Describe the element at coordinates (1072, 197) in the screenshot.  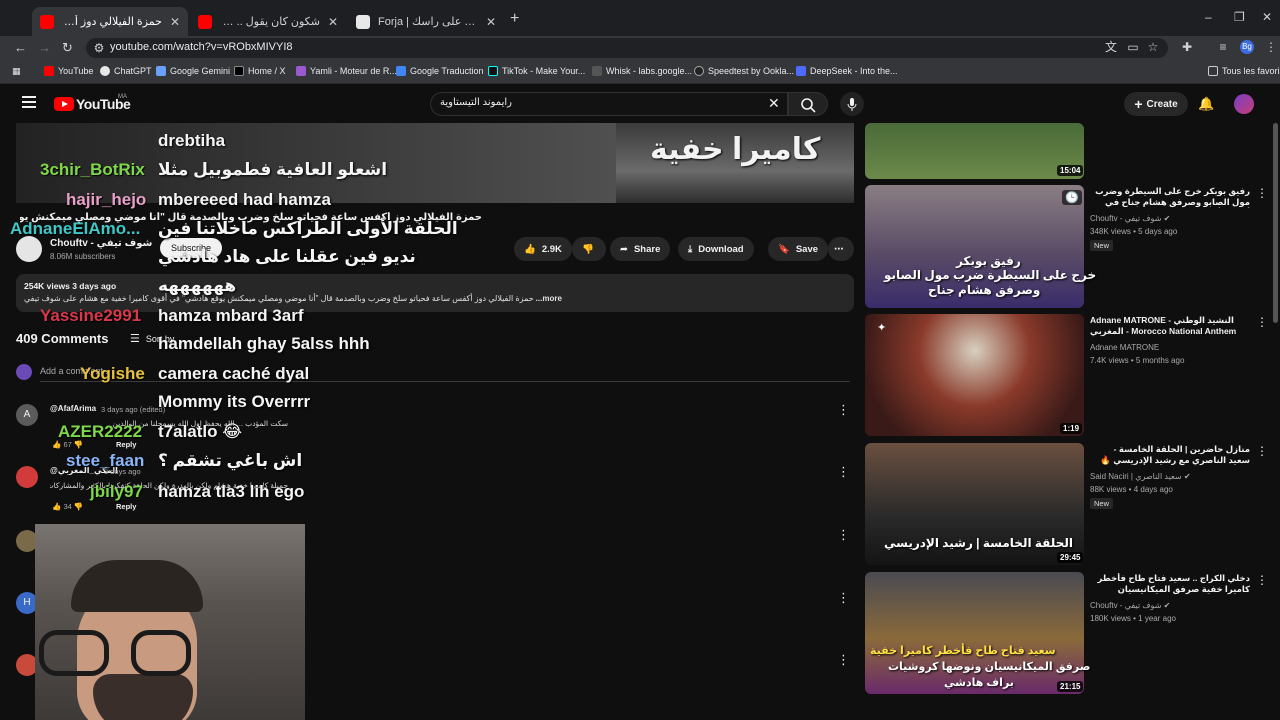
I see `watch-later-icon: 🕒` at that location.